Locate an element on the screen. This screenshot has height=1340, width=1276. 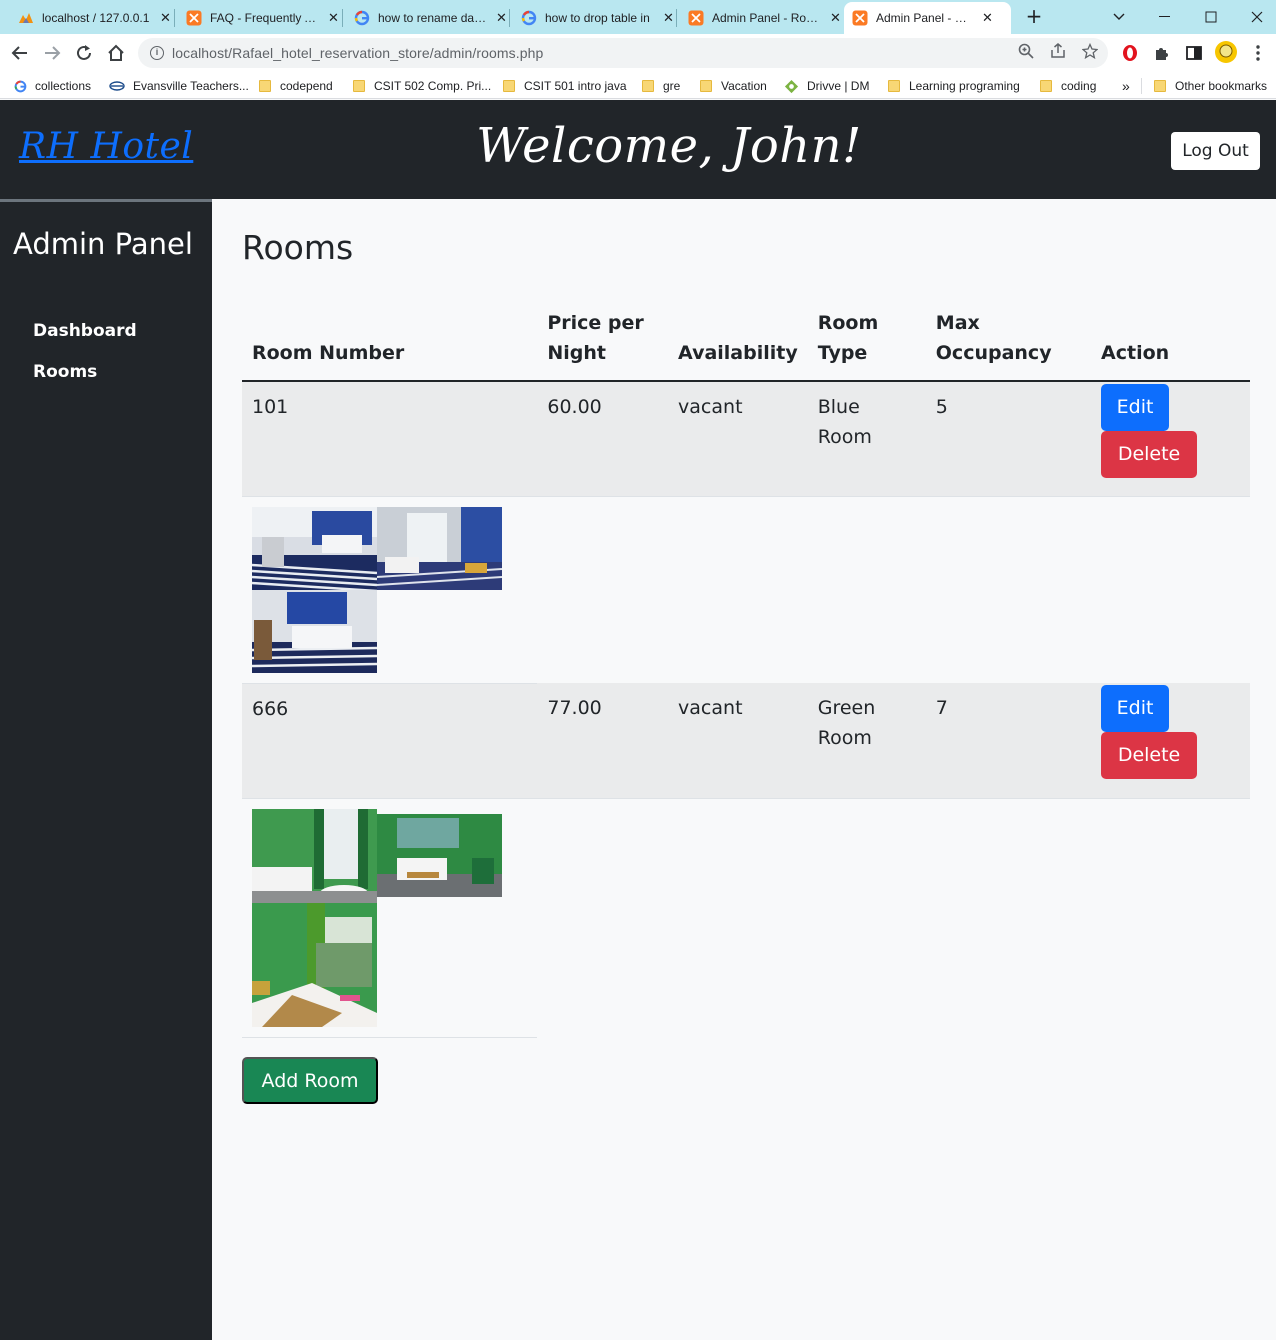
bookmark-star-icon is located at coordinates (1090, 51).